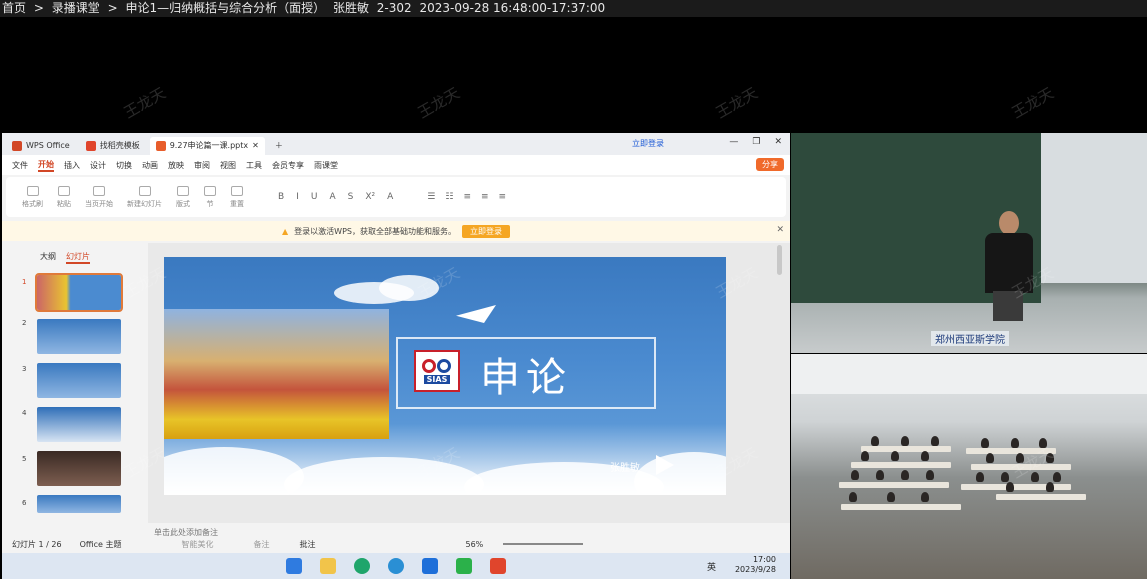  I want to click on tab-pptx-file: 9.27申论篇一课.pptx ✕, so click(207, 146).